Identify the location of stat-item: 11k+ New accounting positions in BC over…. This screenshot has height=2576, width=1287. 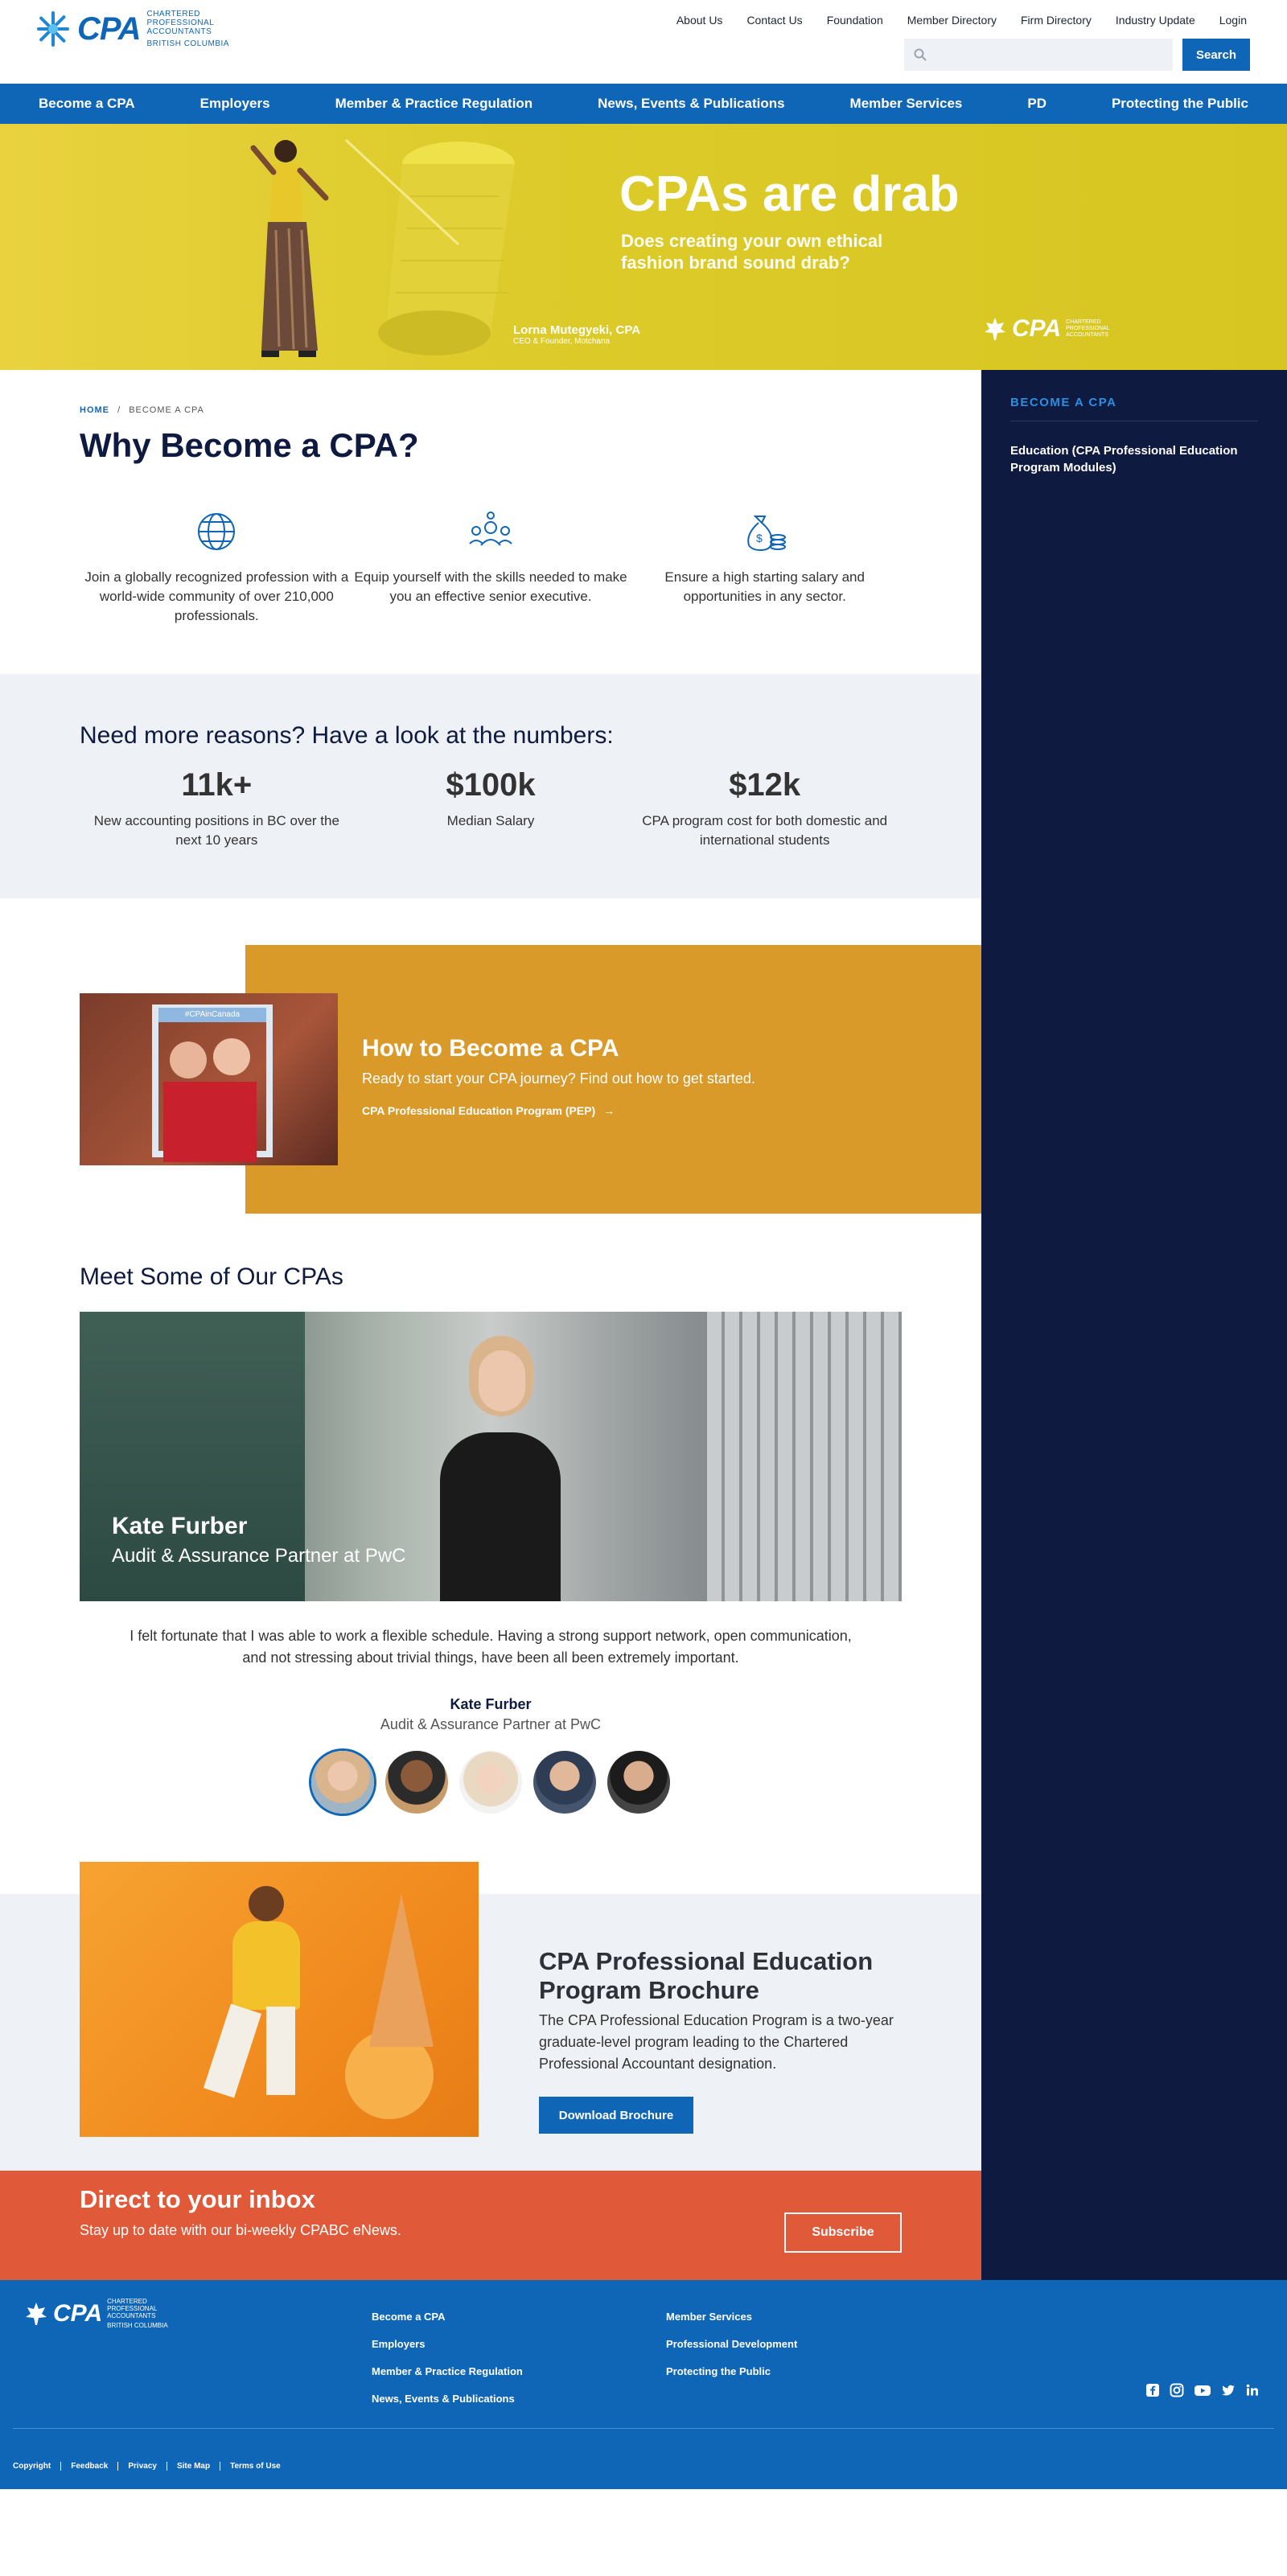
(217, 808).